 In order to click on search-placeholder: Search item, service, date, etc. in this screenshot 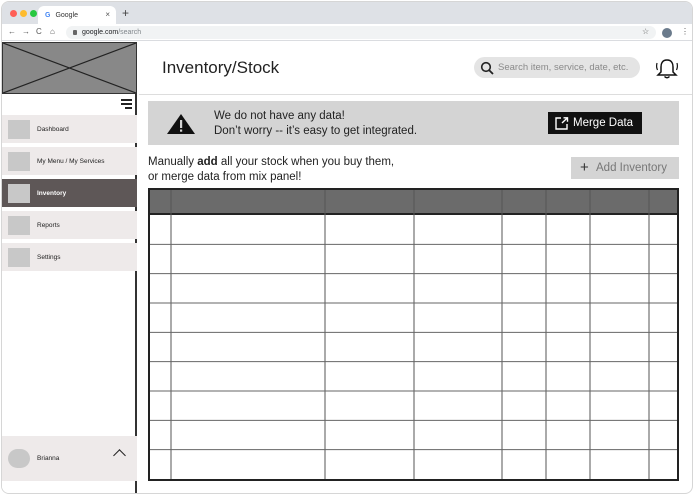, I will do `click(563, 67)`.